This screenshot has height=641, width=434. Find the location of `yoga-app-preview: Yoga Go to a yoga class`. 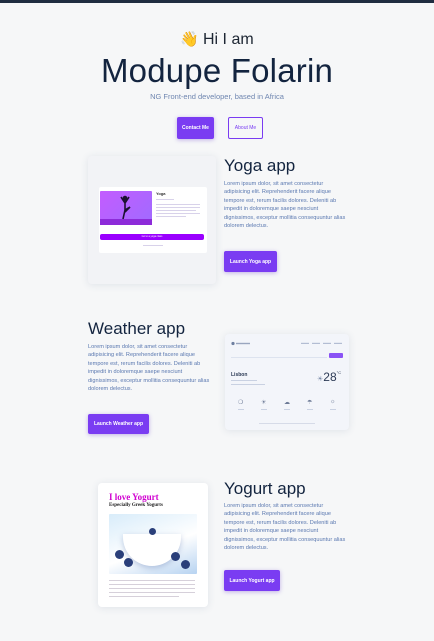

yoga-app-preview: Yoga Go to a yoga class is located at coordinates (152, 220).